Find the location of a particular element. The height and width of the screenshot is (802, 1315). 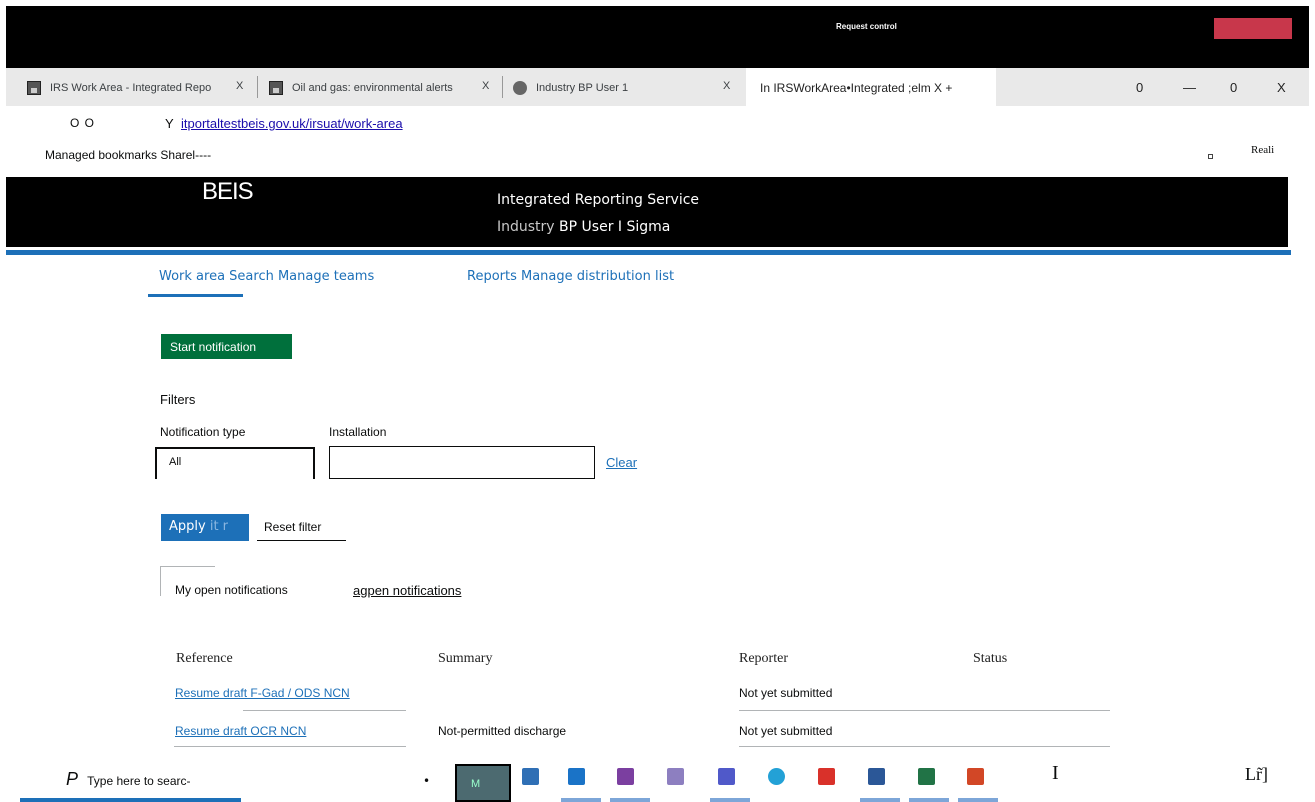

bookmarks-bar: Managed bookmarks Sharel---- is located at coordinates (128, 155).